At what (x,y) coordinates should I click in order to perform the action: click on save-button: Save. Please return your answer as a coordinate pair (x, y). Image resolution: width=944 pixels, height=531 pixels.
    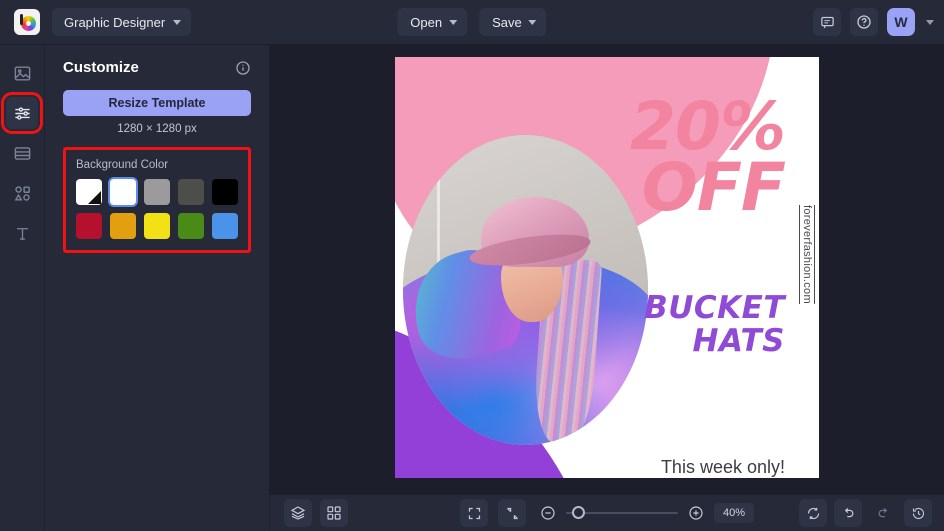
    Looking at the image, I should click on (513, 22).